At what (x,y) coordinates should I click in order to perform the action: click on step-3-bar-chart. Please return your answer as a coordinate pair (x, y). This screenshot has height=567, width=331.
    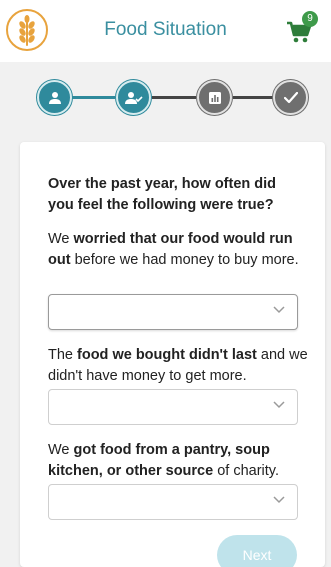
    Looking at the image, I should click on (214, 97).